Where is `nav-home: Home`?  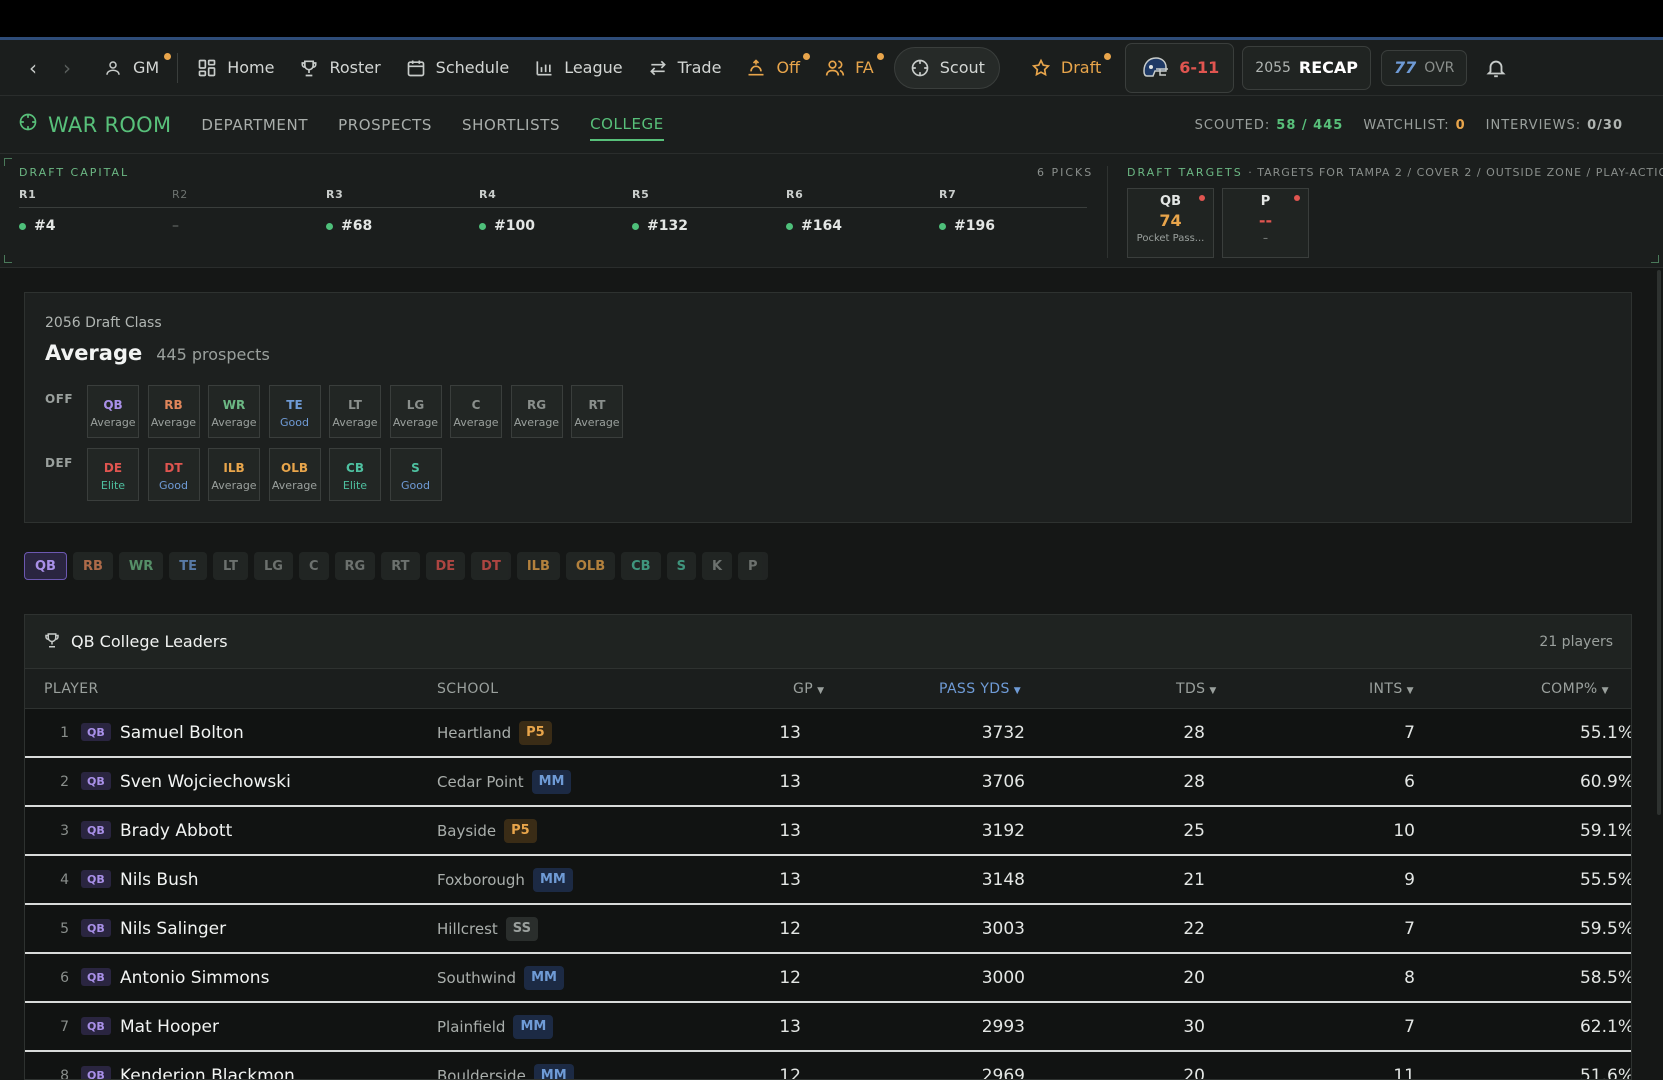 nav-home: Home is located at coordinates (235, 68).